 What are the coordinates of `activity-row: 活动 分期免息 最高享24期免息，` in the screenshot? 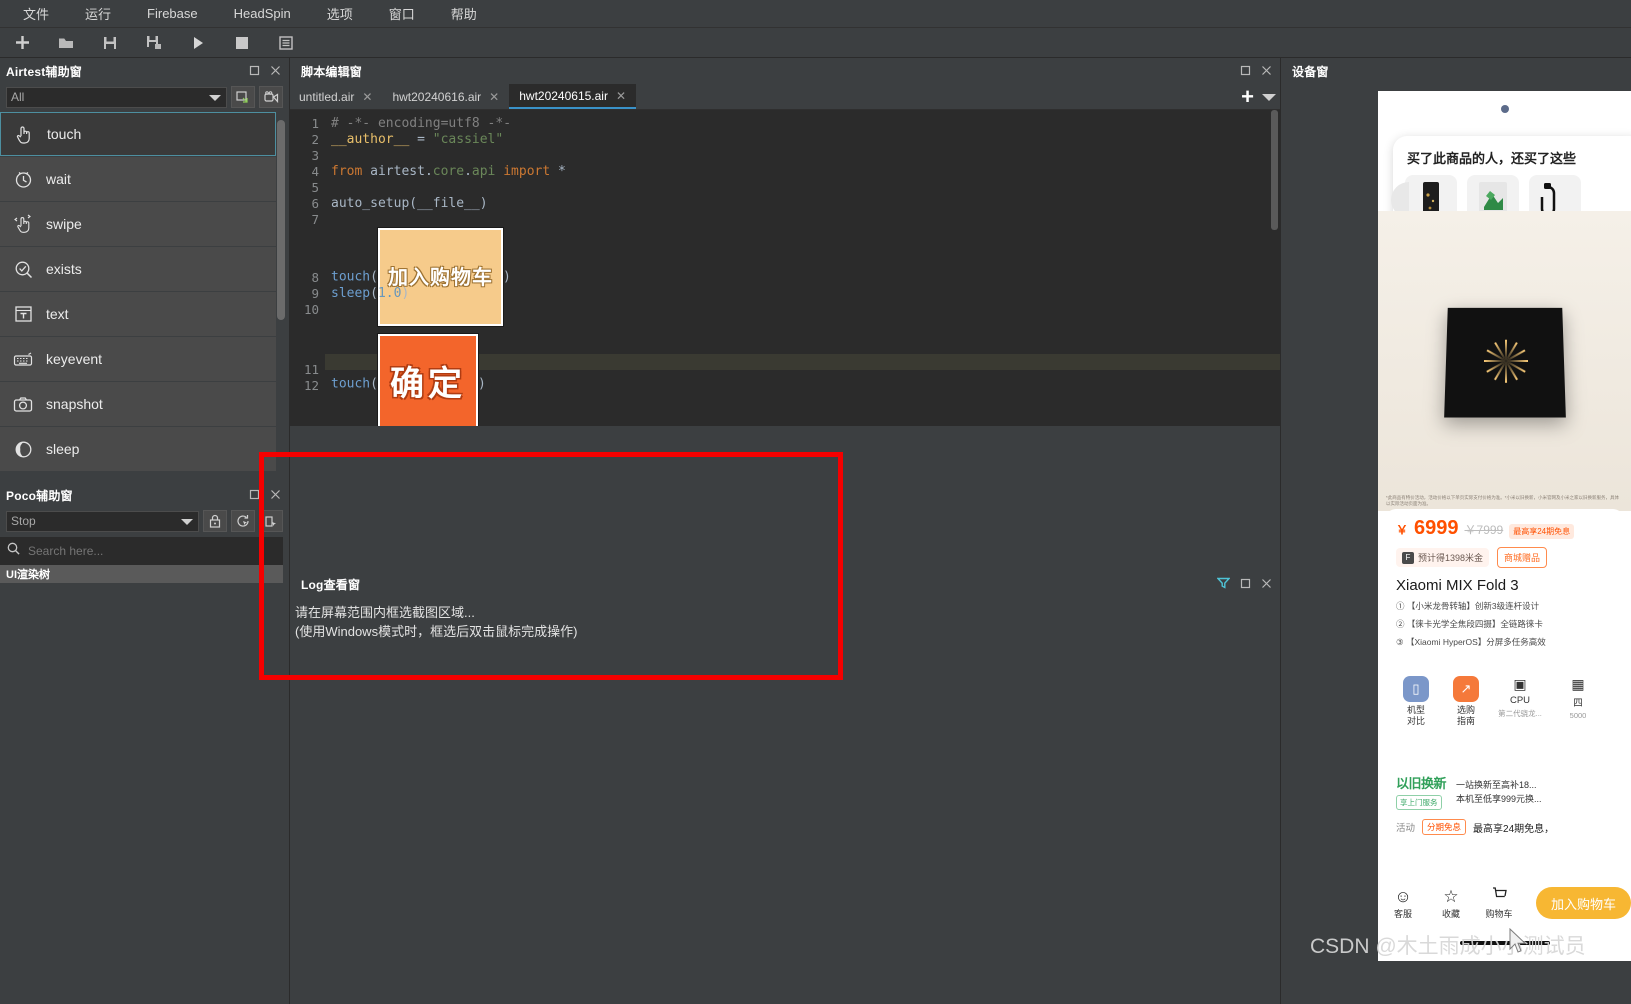 It's located at (1504, 827).